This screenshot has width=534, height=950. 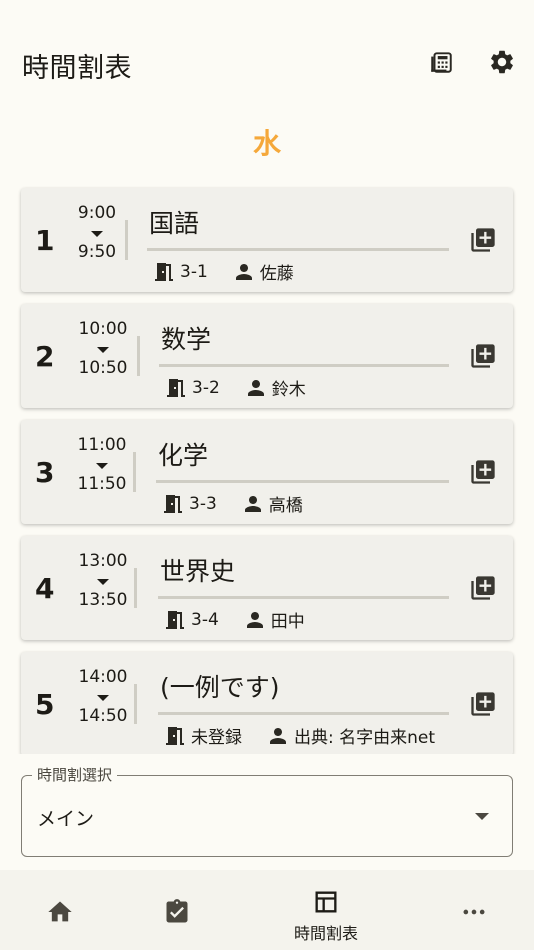 I want to click on start-time: 9:00, so click(x=97, y=213).